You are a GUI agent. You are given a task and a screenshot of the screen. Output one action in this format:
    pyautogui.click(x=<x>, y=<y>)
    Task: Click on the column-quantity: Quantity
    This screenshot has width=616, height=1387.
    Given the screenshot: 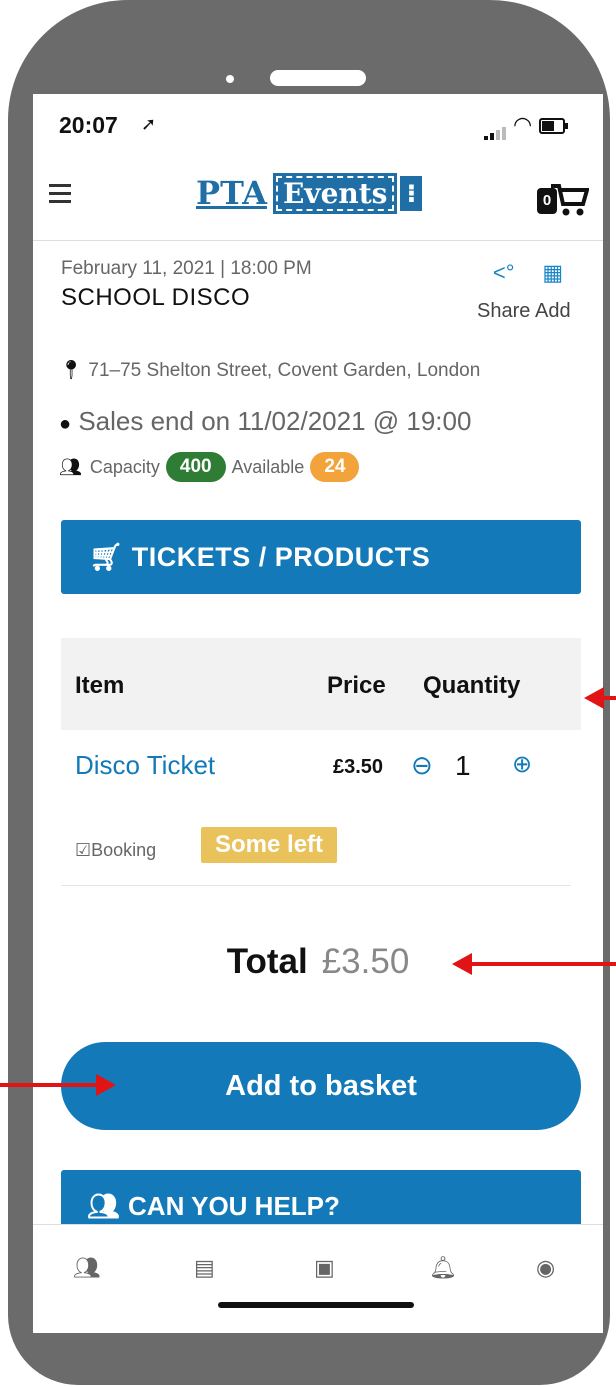 What is the action you would take?
    pyautogui.click(x=472, y=685)
    